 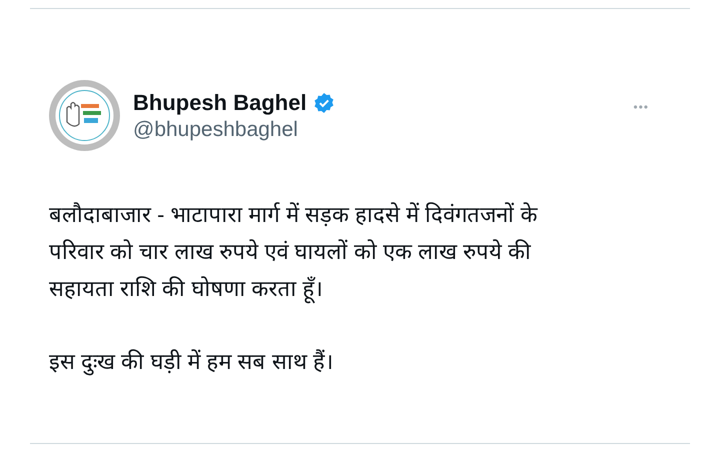 What do you see at coordinates (376, 130) in the screenshot?
I see `author-handle: @bhupeshbaghel` at bounding box center [376, 130].